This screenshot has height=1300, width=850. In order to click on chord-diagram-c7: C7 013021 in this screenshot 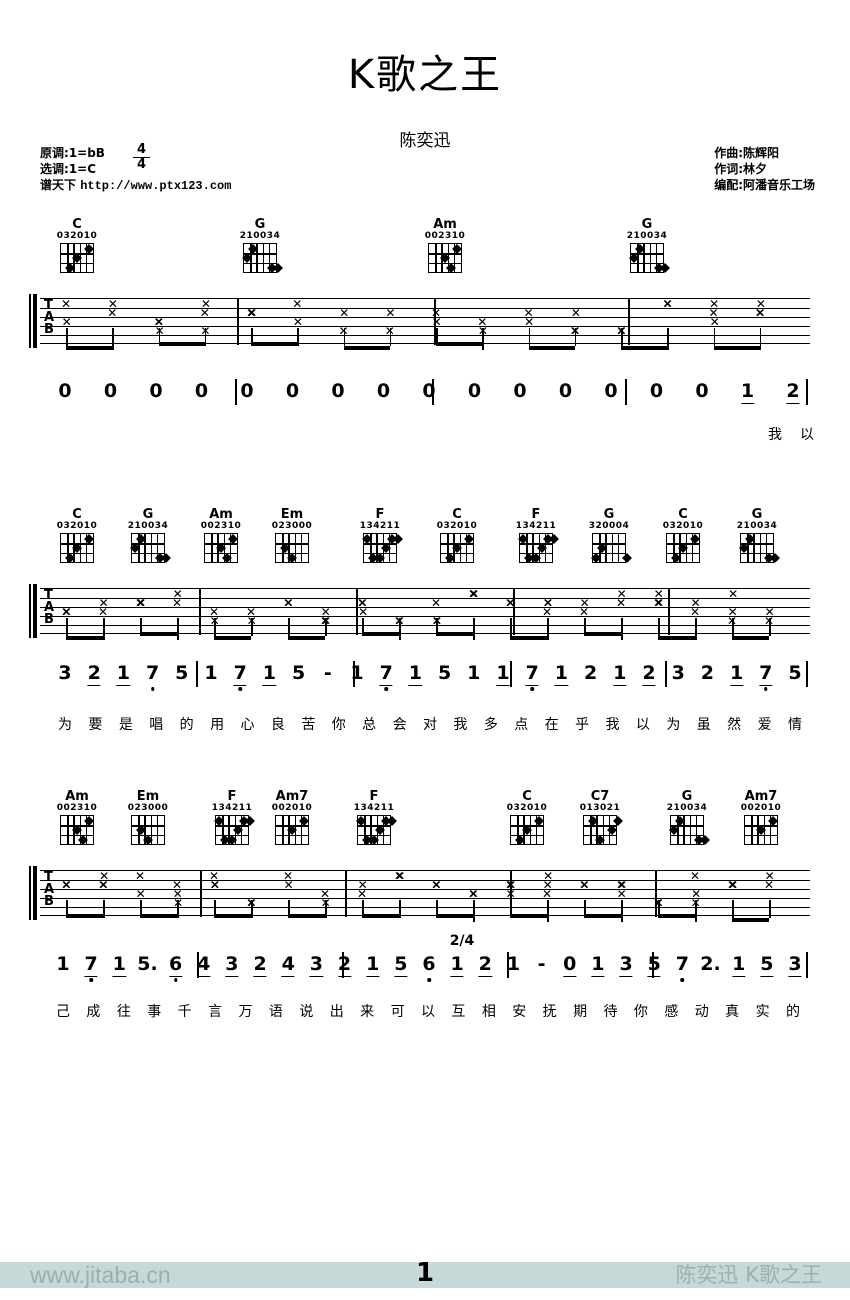, I will do `click(600, 817)`.